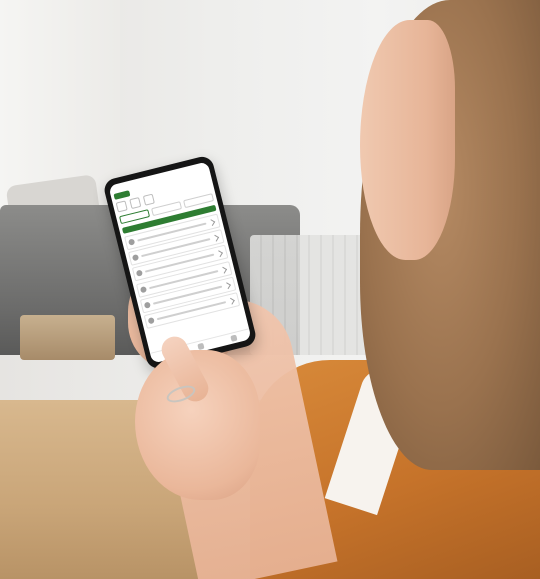 The width and height of the screenshot is (540, 579). What do you see at coordinates (407, 140) in the screenshot?
I see `face` at bounding box center [407, 140].